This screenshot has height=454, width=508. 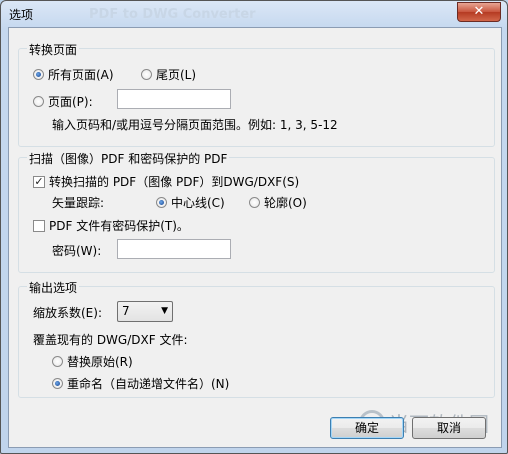 What do you see at coordinates (198, 203) in the screenshot?
I see `radio-centerline-label: 中心线(C)` at bounding box center [198, 203].